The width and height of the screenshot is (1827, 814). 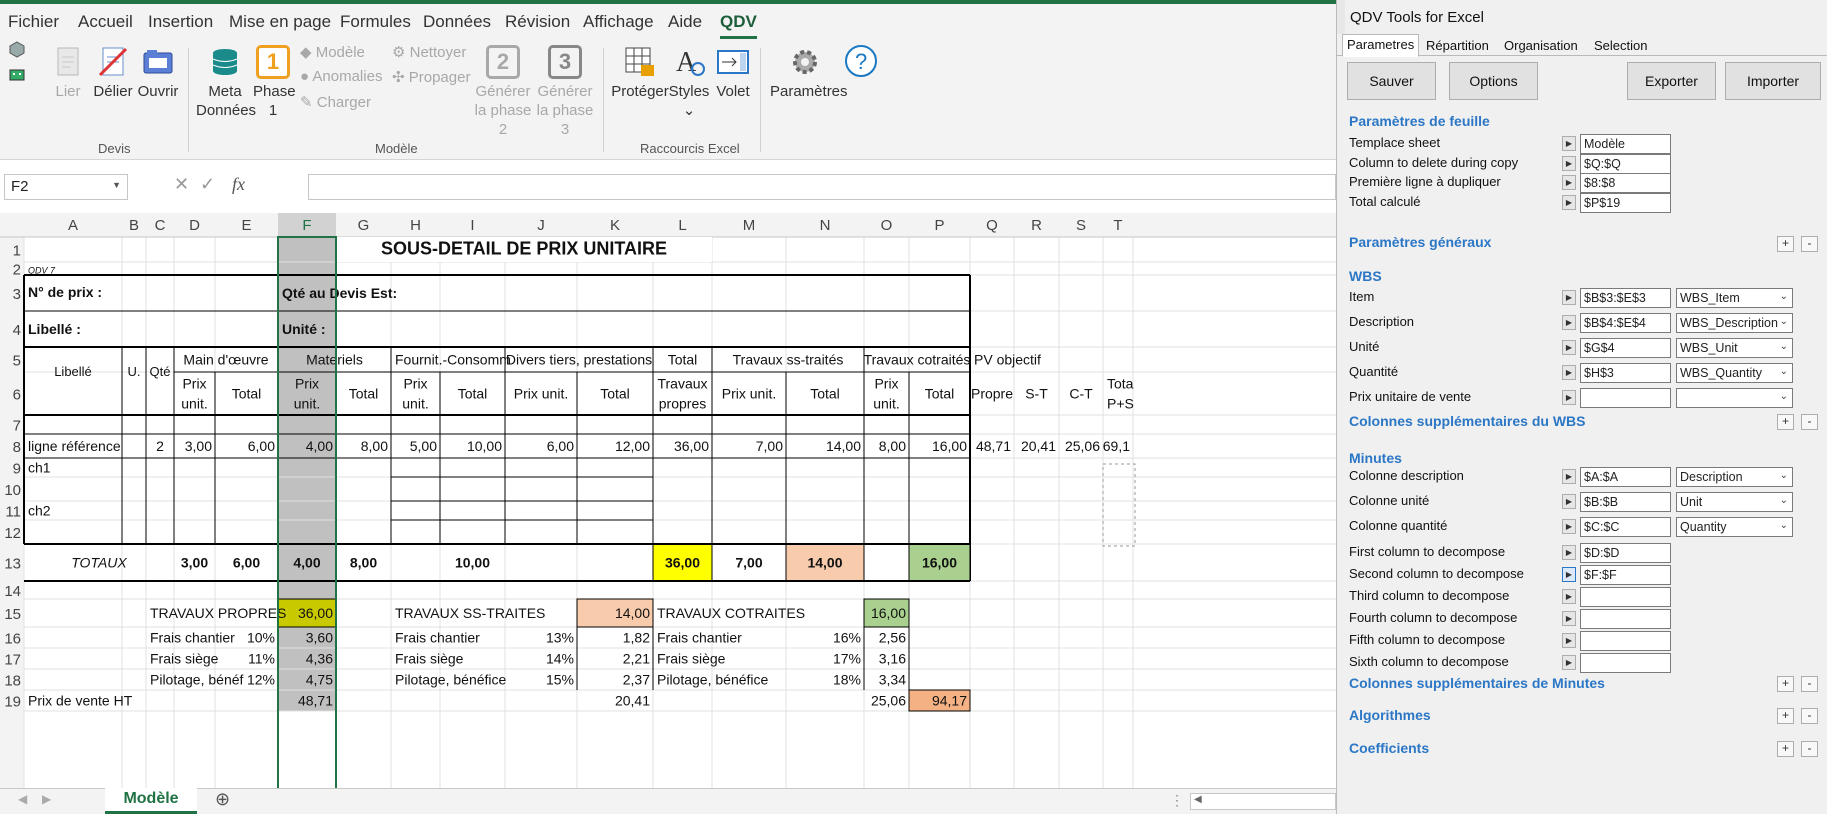 I want to click on field-input: $8:$8, so click(x=1625, y=183).